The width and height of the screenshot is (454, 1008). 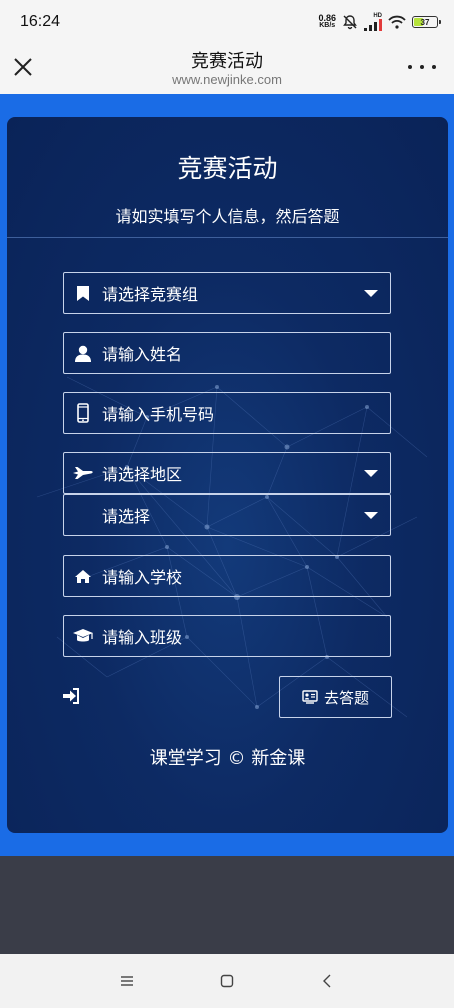 I want to click on name-input-placeholder: 请输入姓名, so click(x=142, y=354).